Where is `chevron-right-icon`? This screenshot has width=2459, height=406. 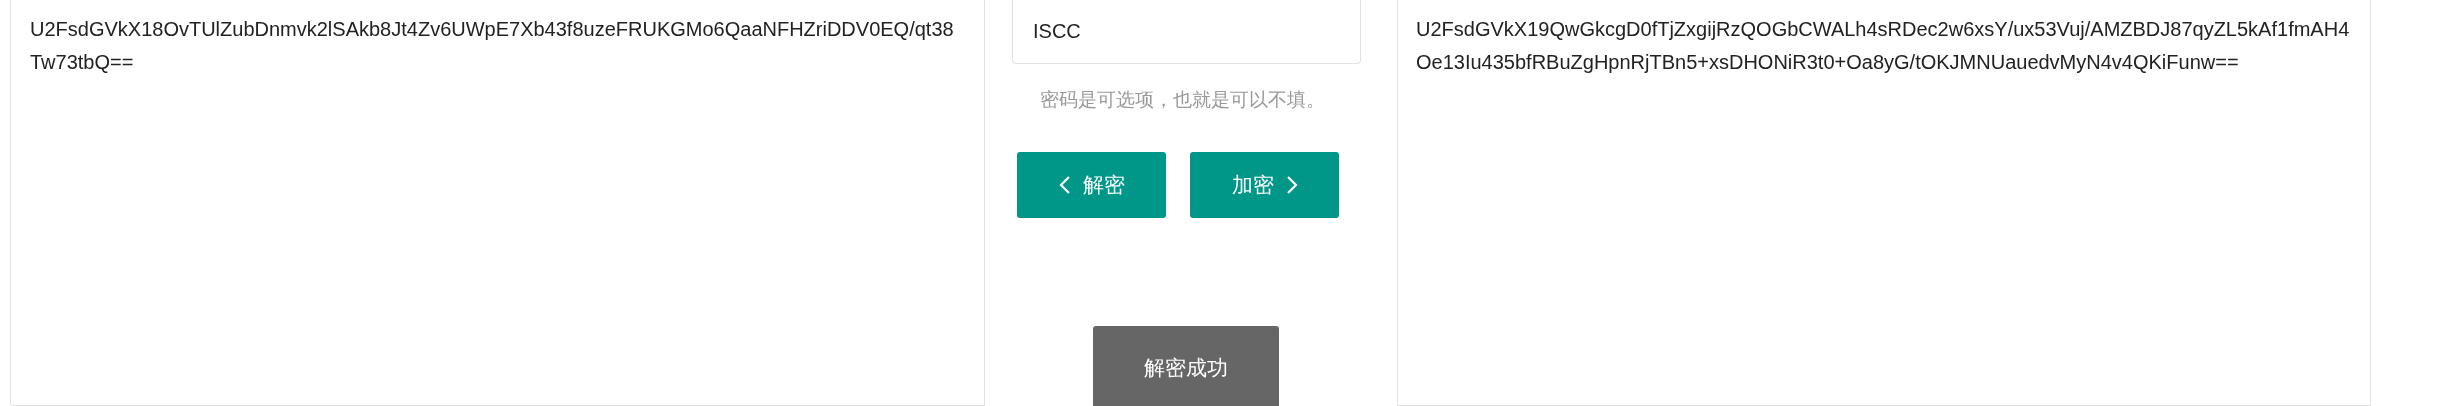 chevron-right-icon is located at coordinates (1291, 184).